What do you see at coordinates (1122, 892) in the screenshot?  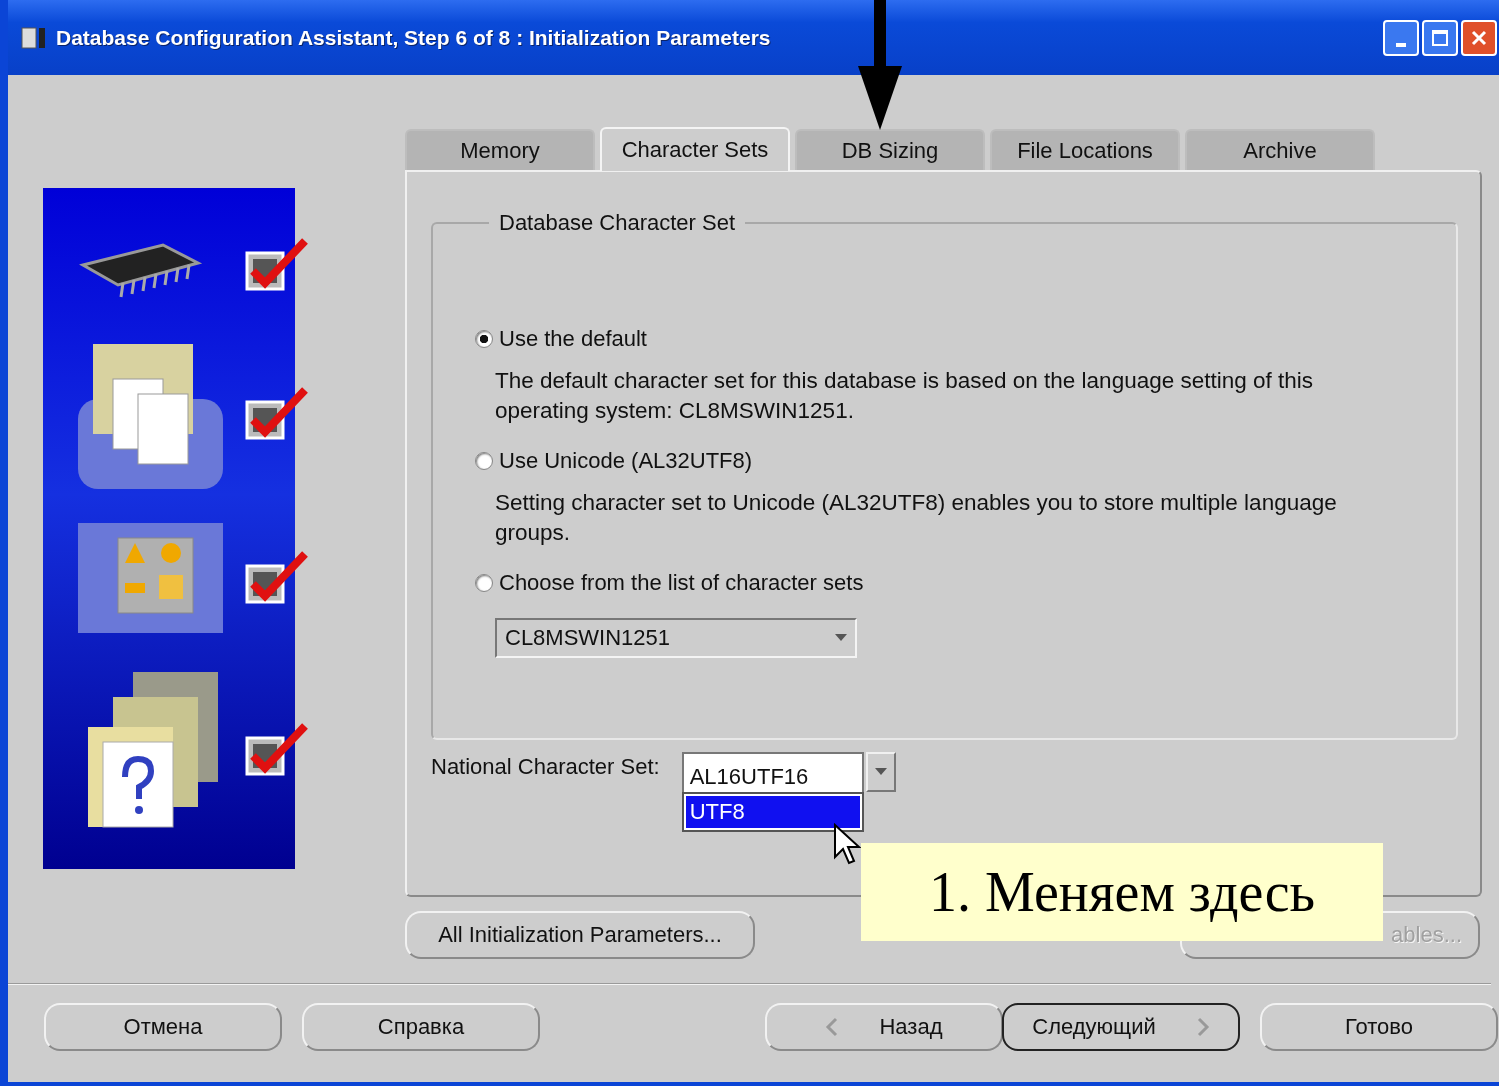 I see `annotation-tooltip: 1. Меняем здесь` at bounding box center [1122, 892].